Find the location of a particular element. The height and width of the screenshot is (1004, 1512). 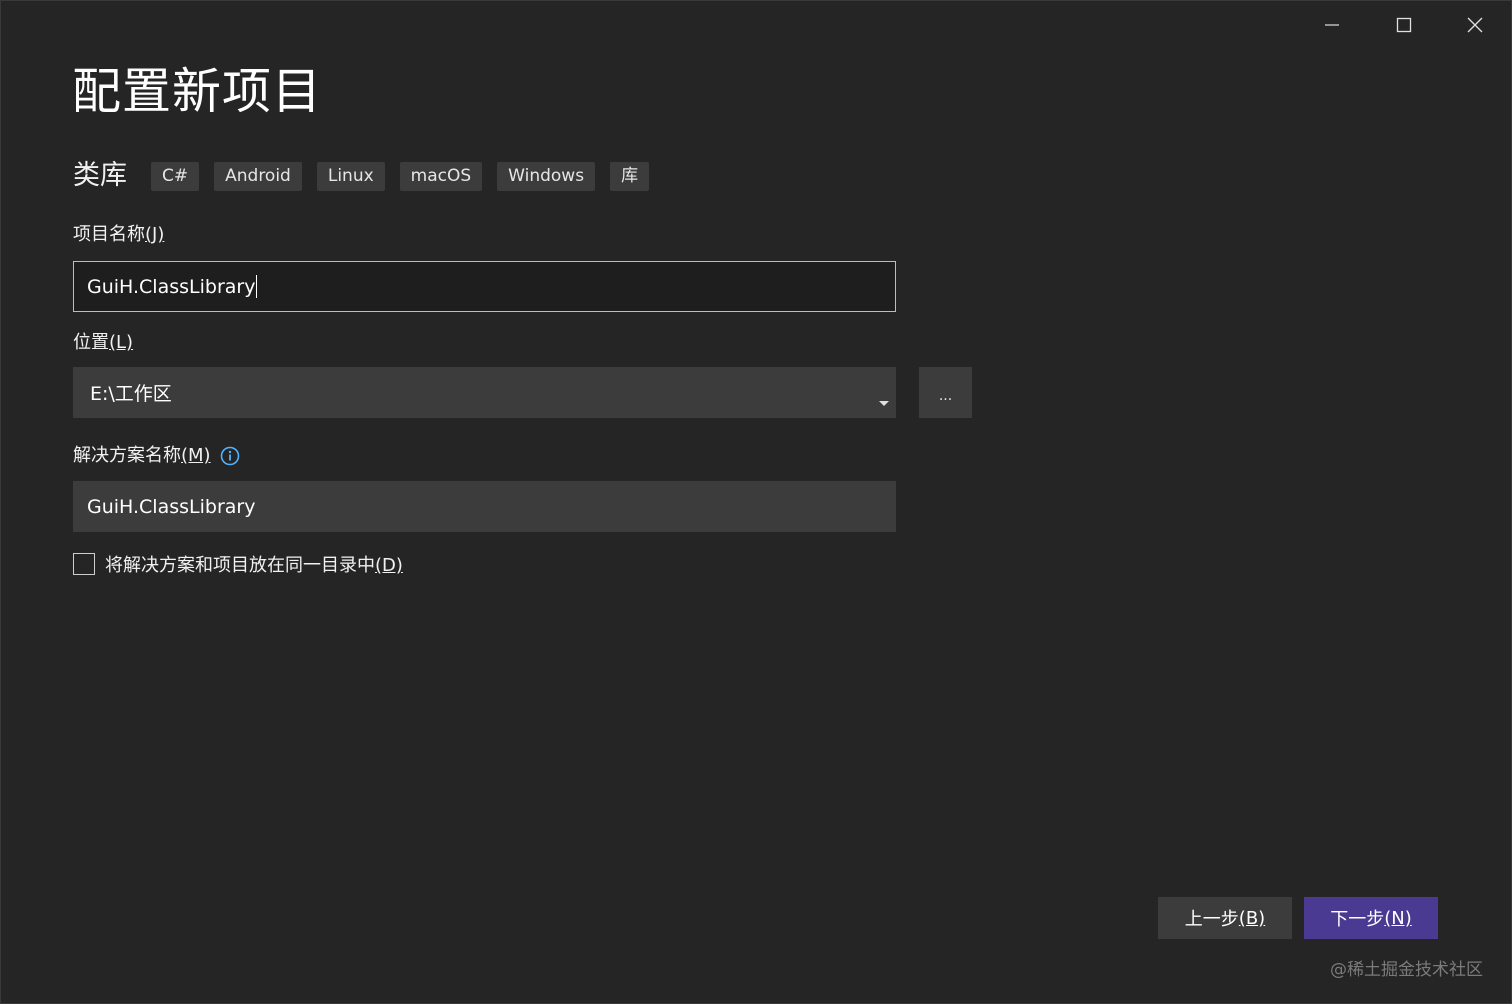

text-caret is located at coordinates (257, 286).